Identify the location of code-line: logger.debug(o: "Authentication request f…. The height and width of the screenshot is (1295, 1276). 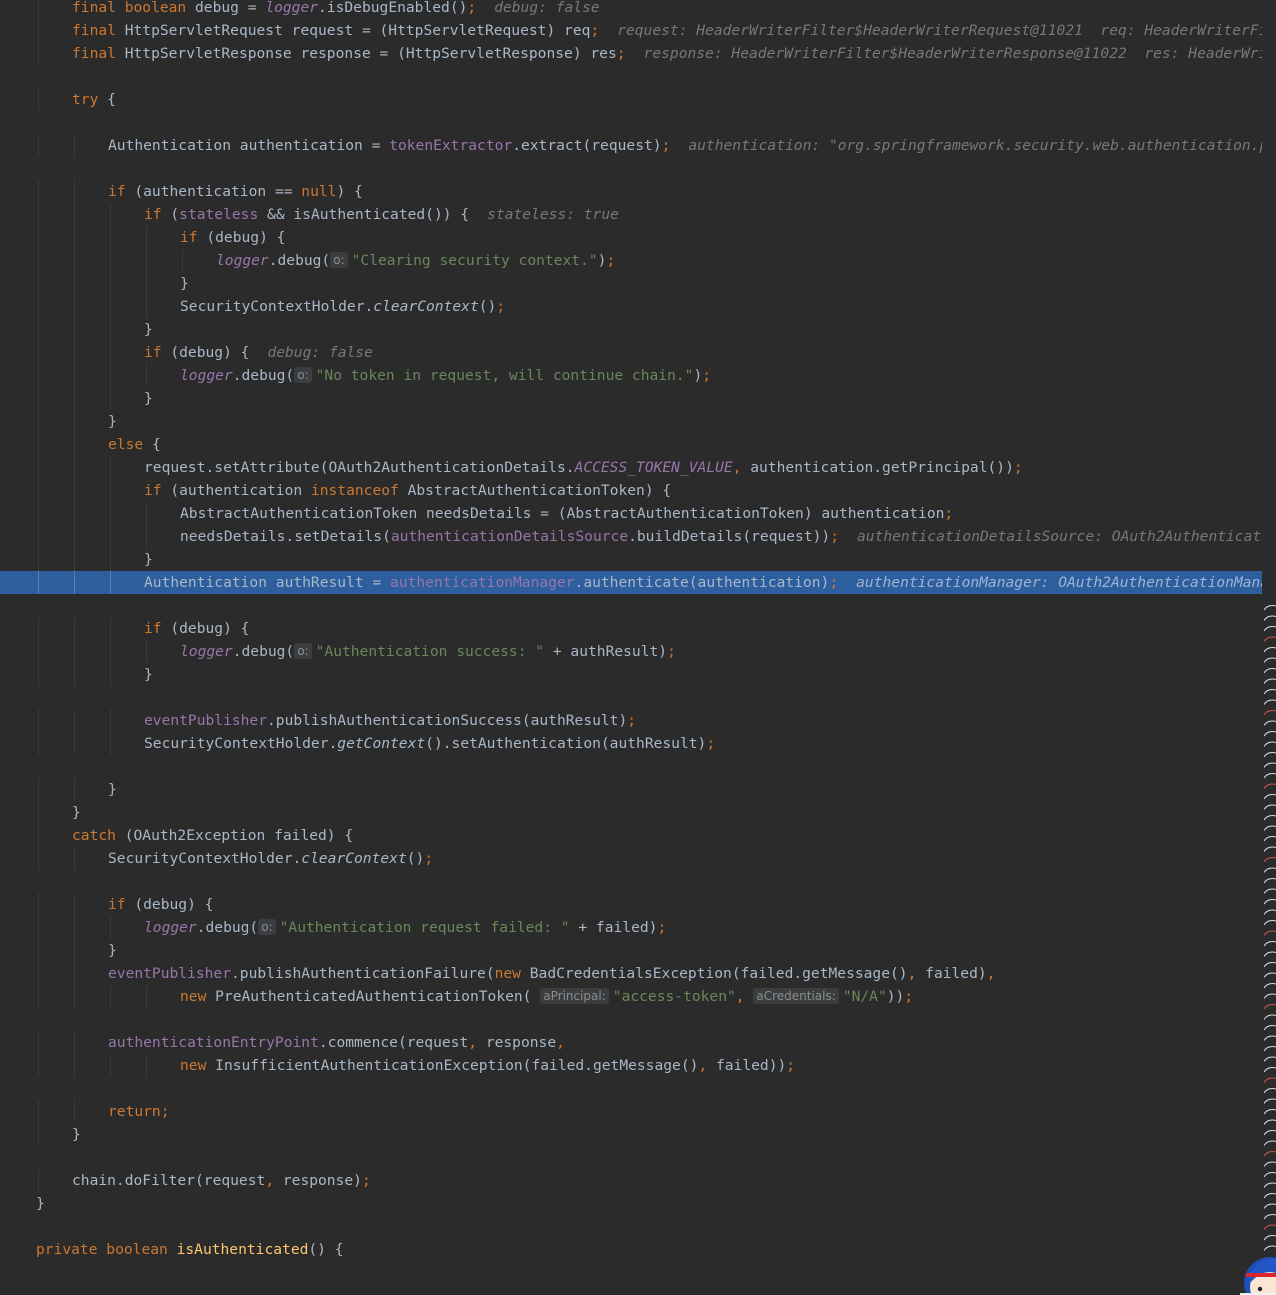
(631, 927).